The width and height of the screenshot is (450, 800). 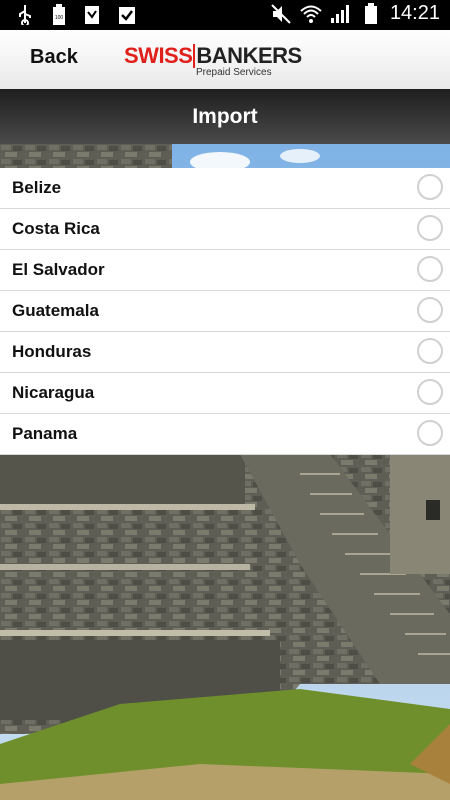 What do you see at coordinates (55, 310) in the screenshot?
I see `country-label: Guatemala` at bounding box center [55, 310].